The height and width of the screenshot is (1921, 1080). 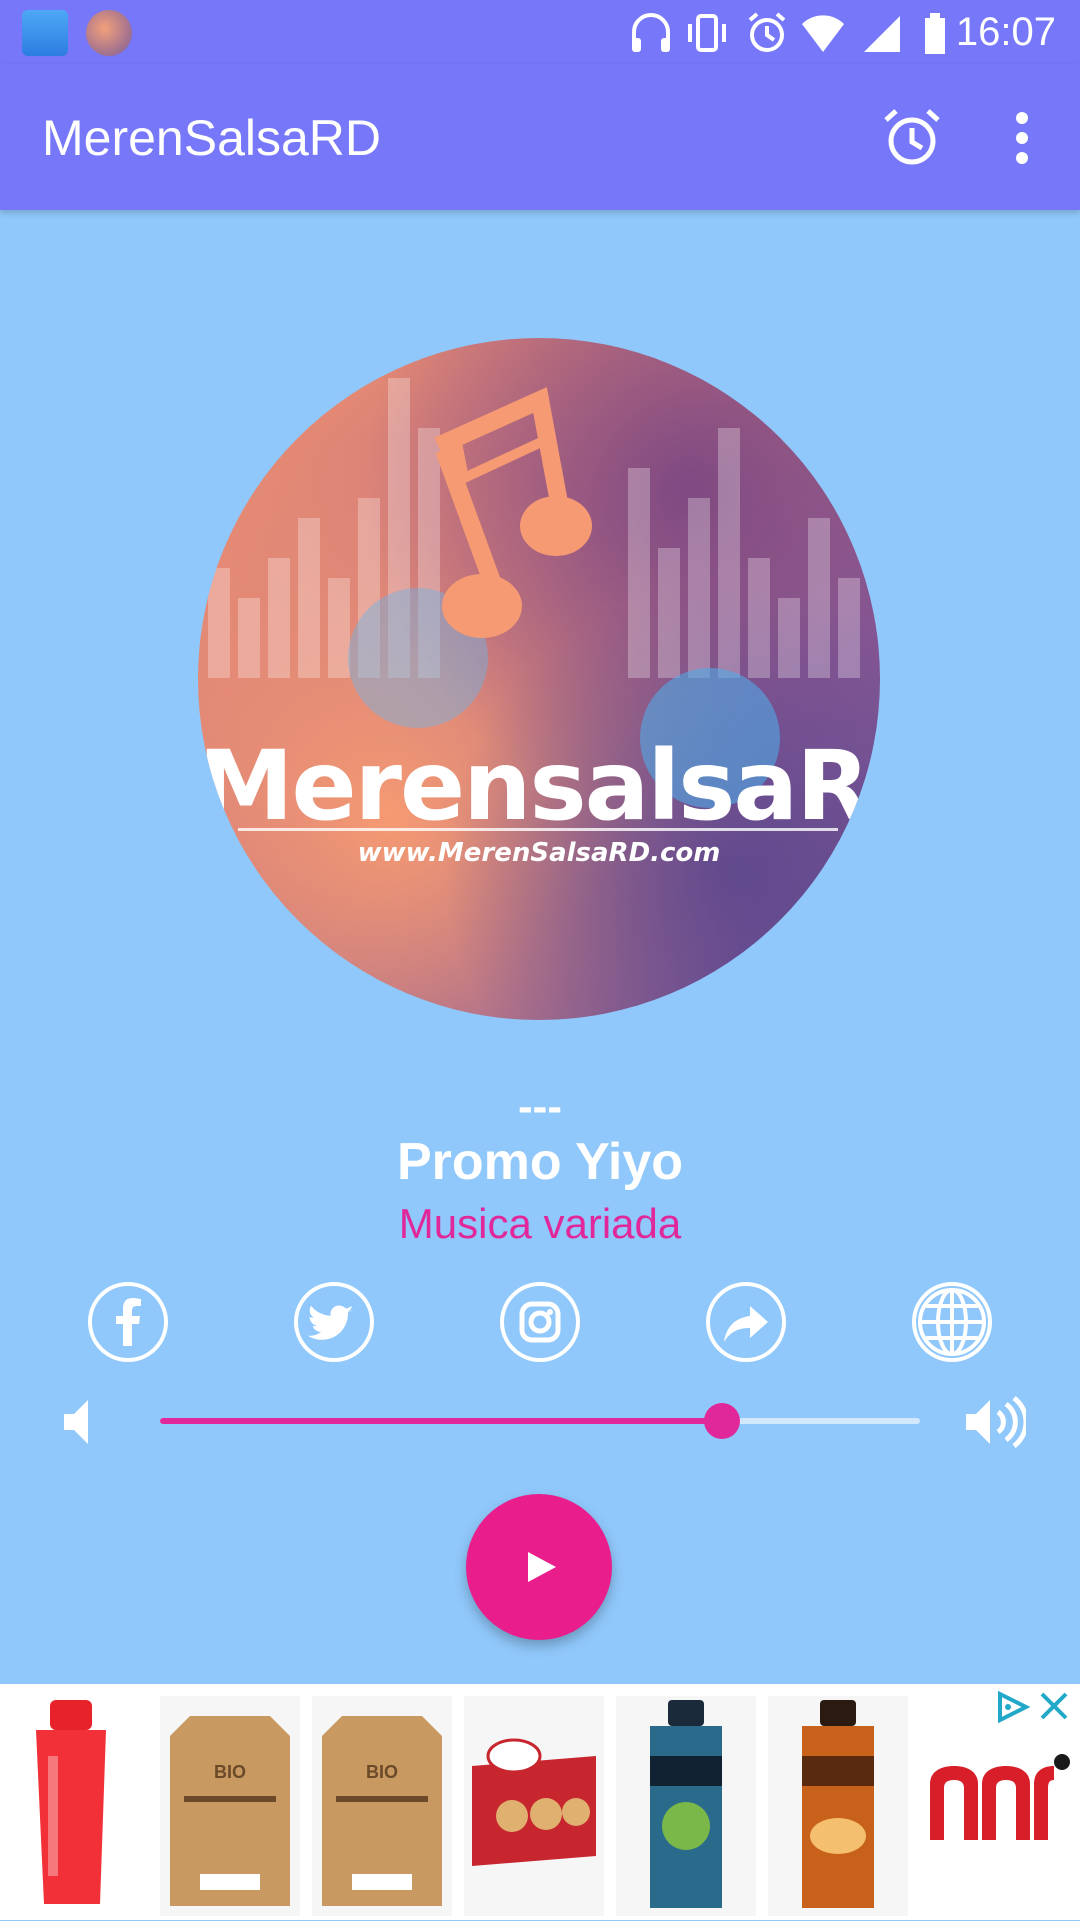 I want to click on ad-item-camu-camu: BIO, so click(x=382, y=1806).